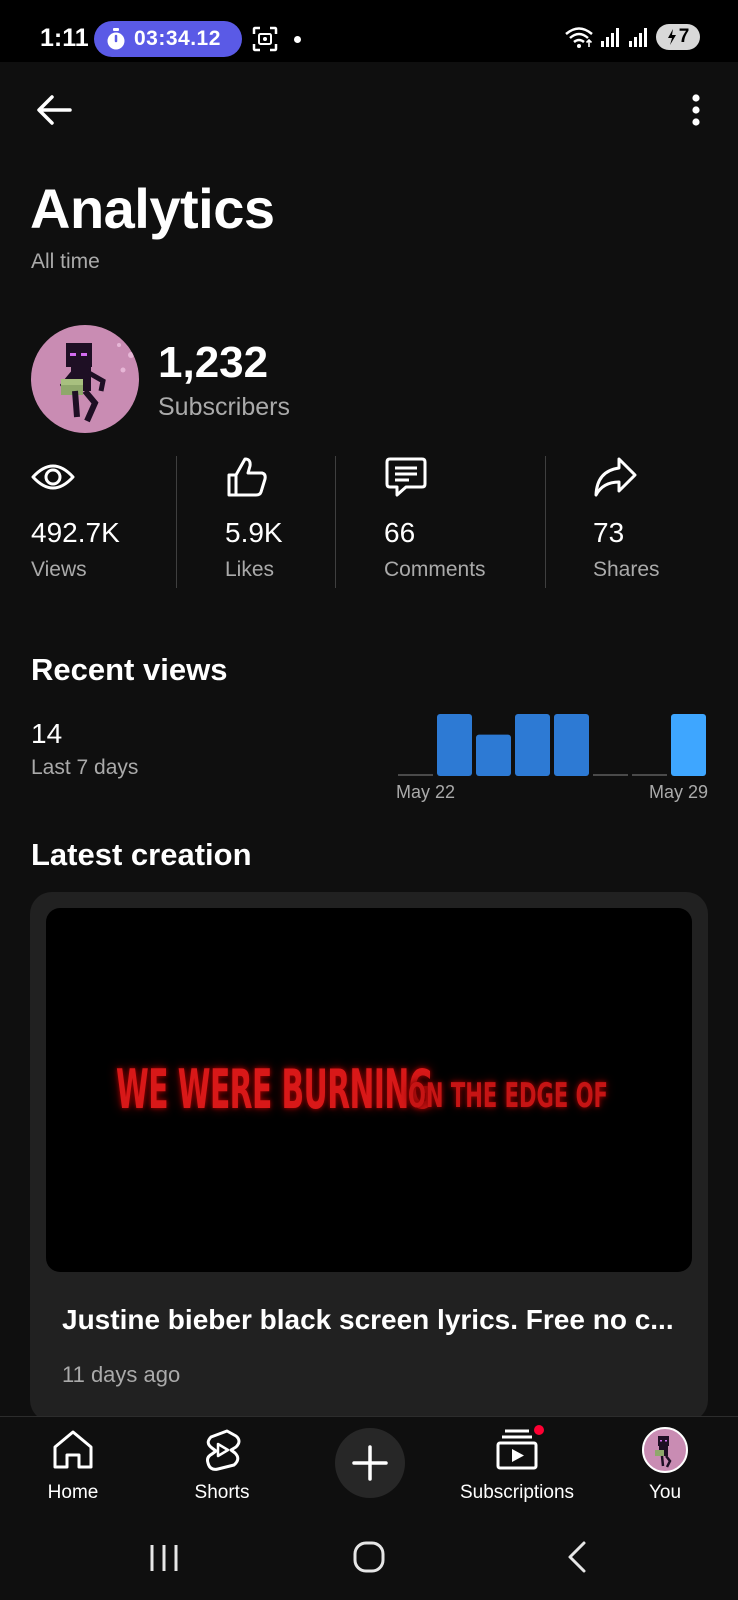 This screenshot has height=1600, width=738. I want to click on video-age: 11 days ago, so click(121, 1374).